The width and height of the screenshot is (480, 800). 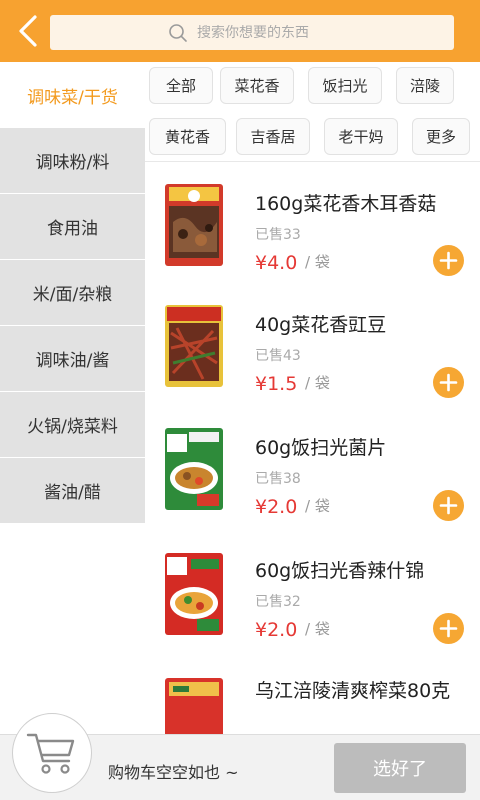 What do you see at coordinates (321, 448) in the screenshot?
I see `product-name: 60g饭扫光菌片` at bounding box center [321, 448].